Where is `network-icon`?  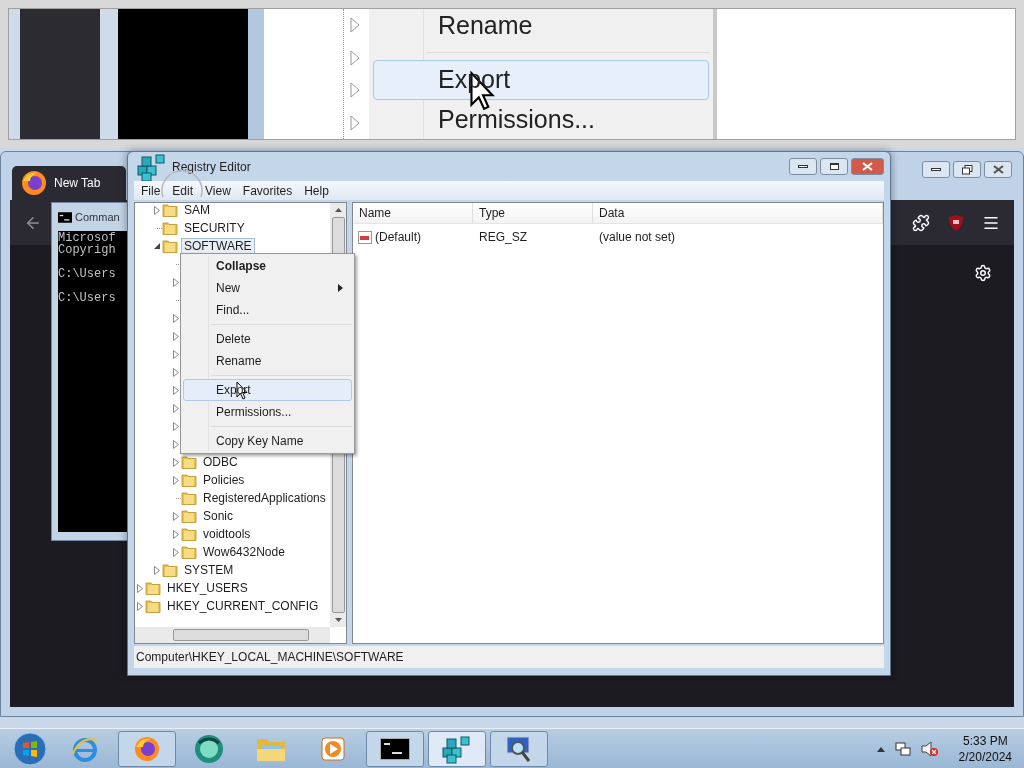 network-icon is located at coordinates (902, 748).